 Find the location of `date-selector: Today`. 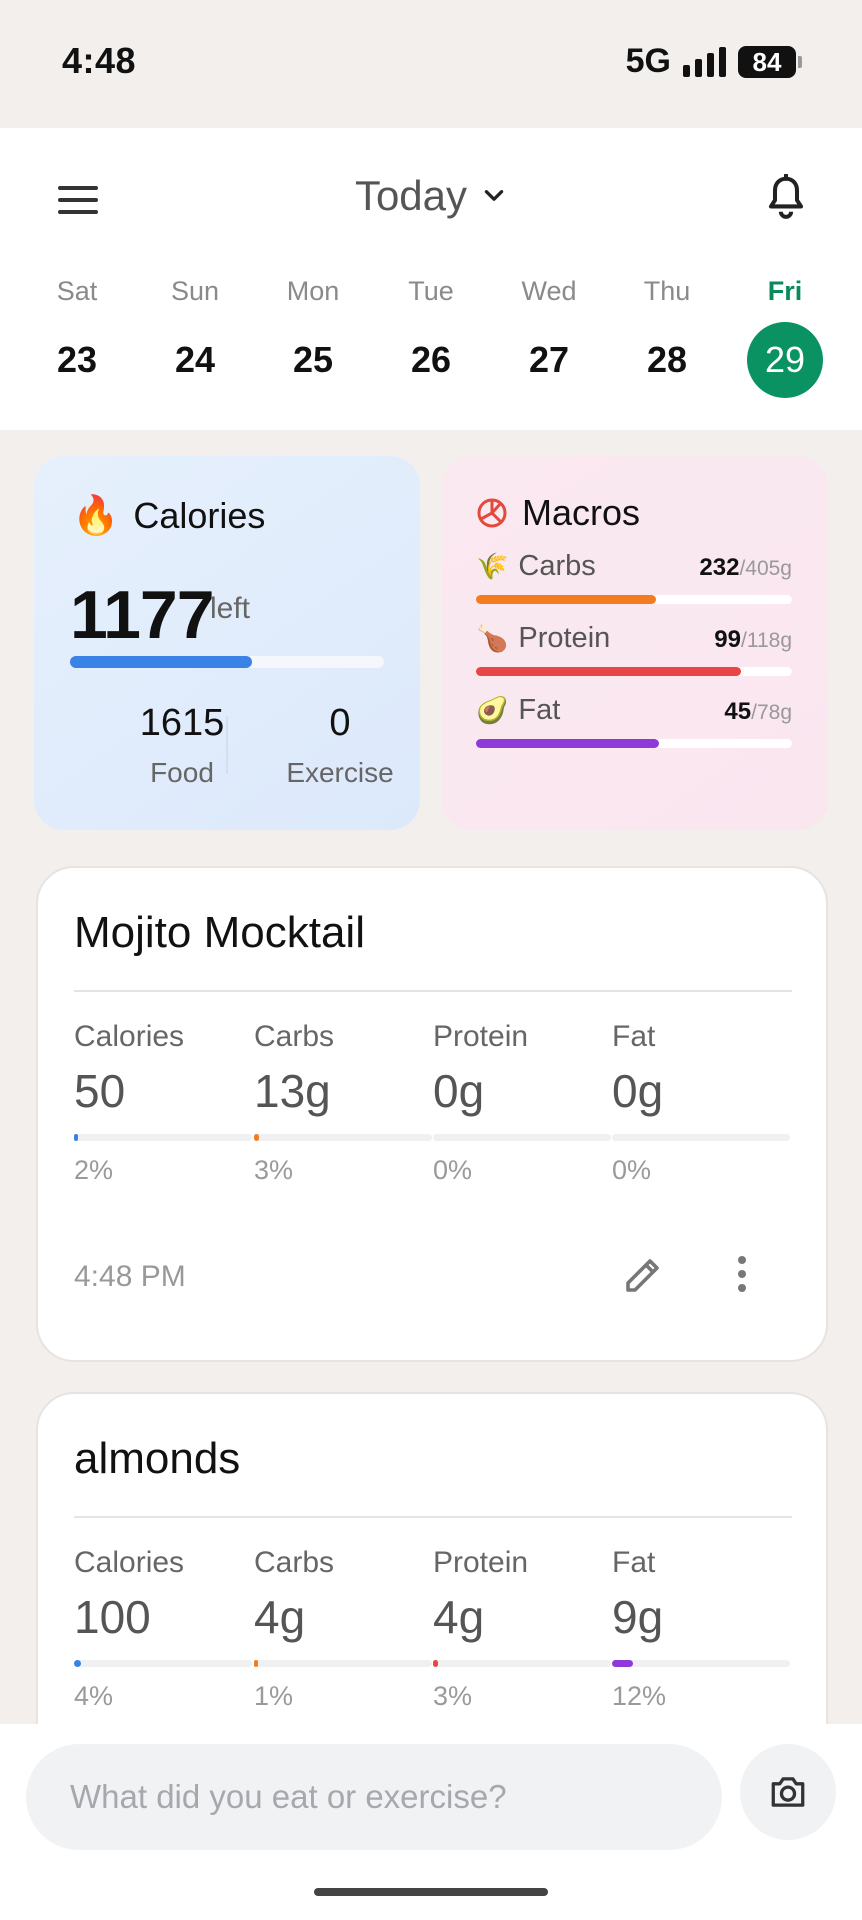

date-selector: Today is located at coordinates (431, 196).